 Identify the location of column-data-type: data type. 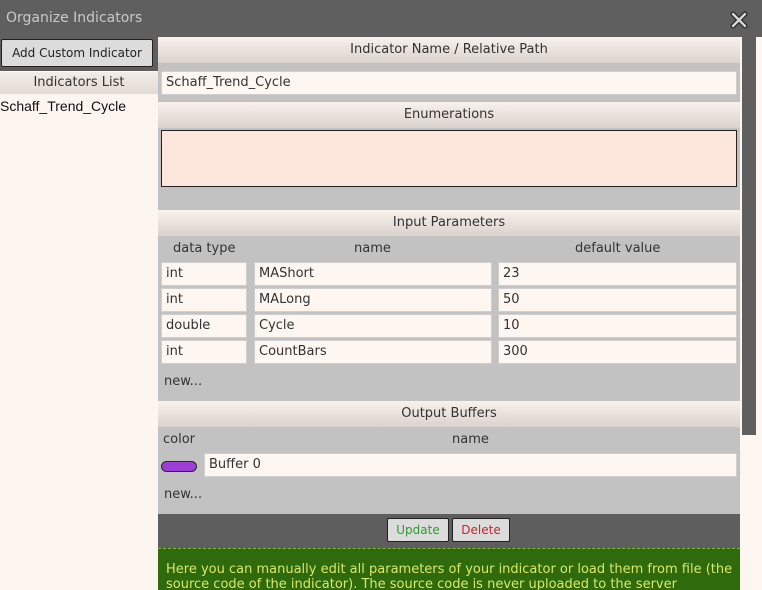
(204, 248).